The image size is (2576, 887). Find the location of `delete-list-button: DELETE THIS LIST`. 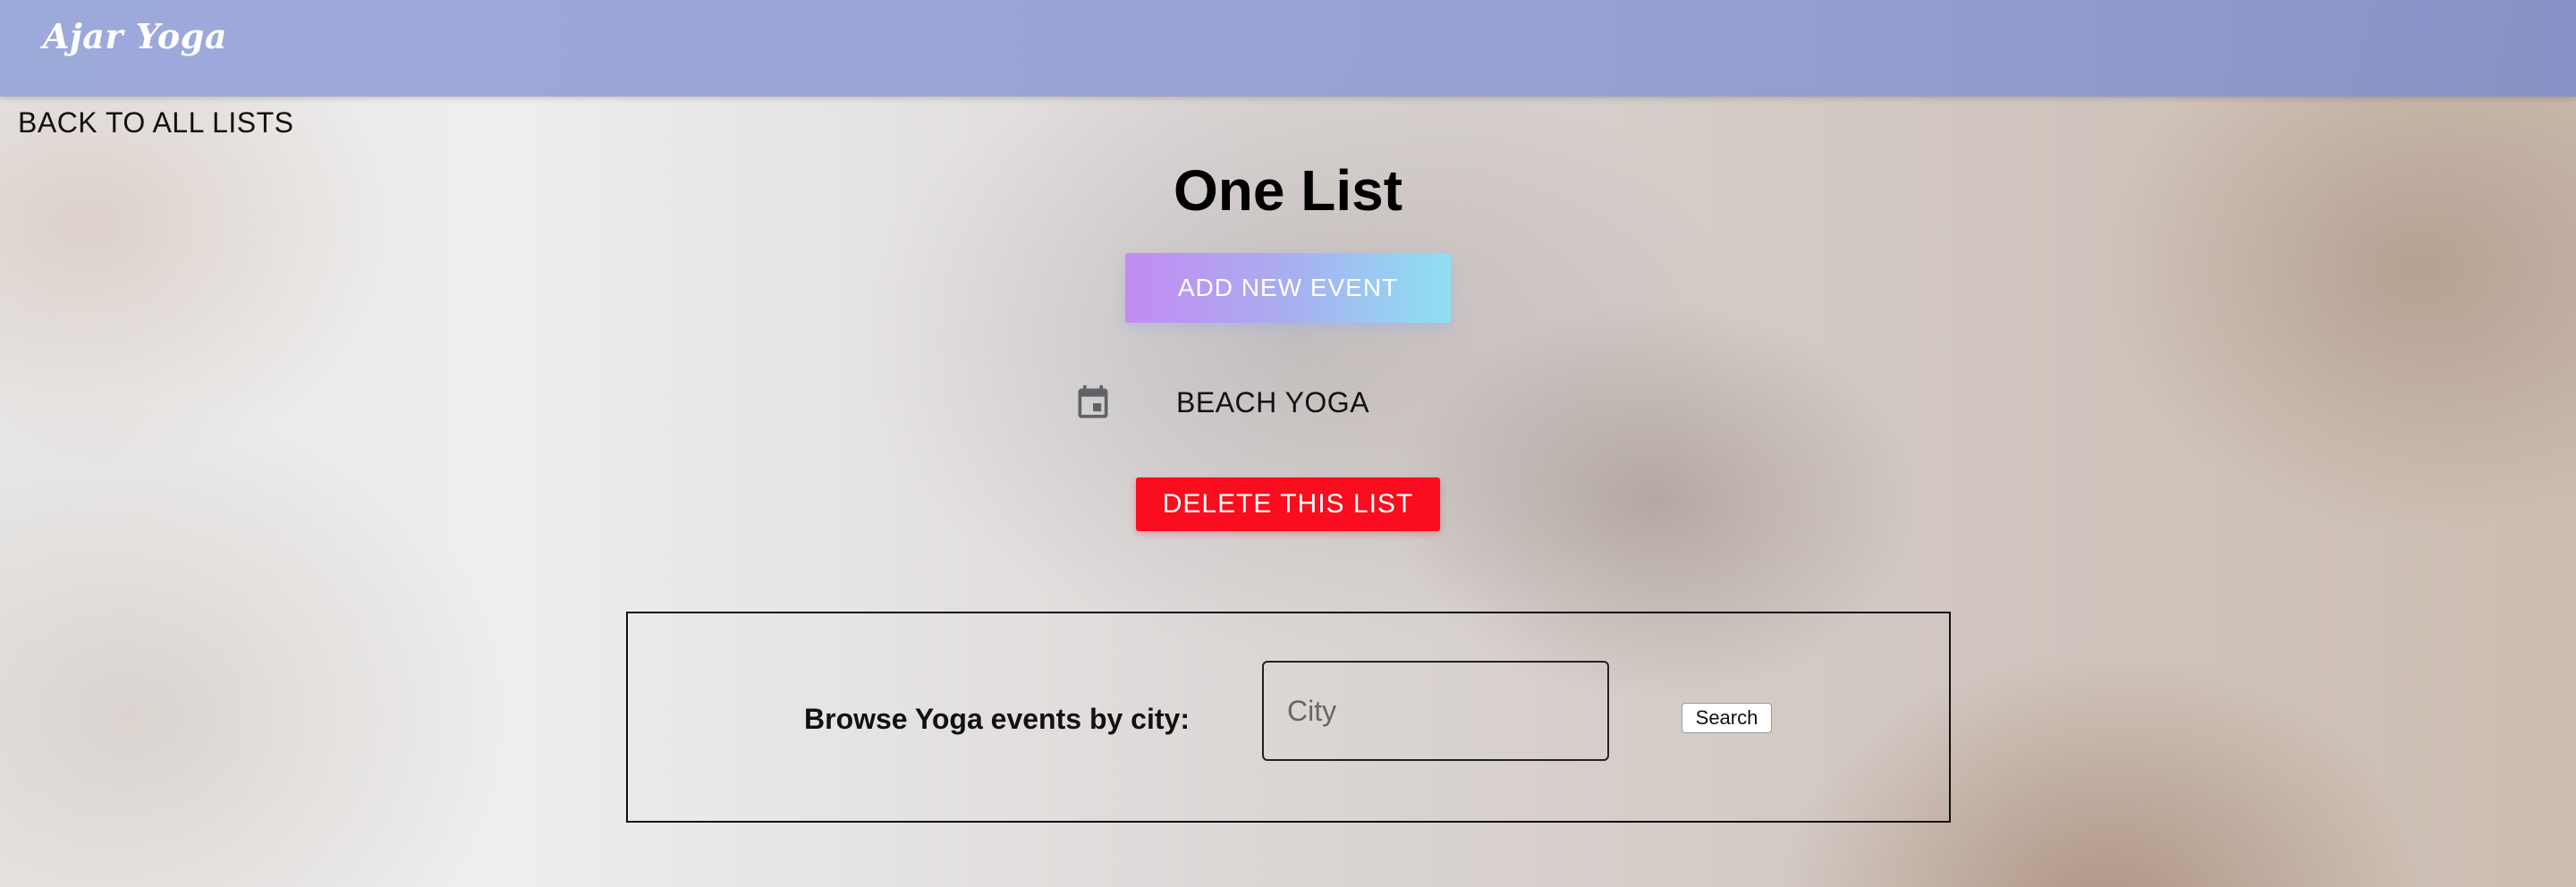

delete-list-button: DELETE THIS LIST is located at coordinates (1288, 504).